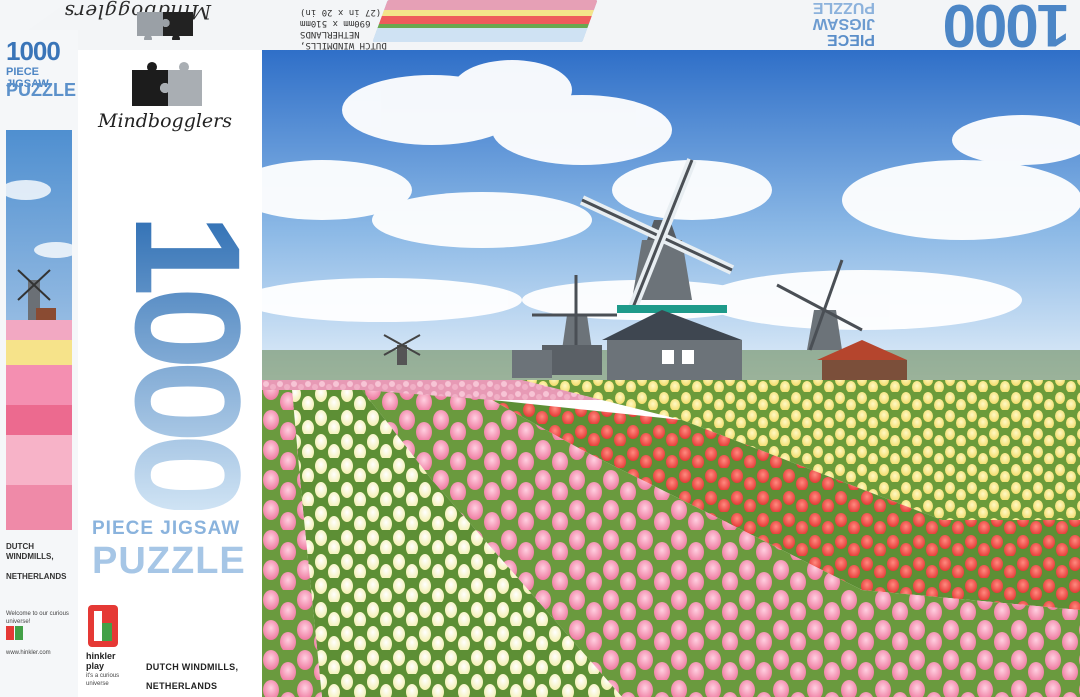  I want to click on top-thumbnail-image, so click(485, 21).